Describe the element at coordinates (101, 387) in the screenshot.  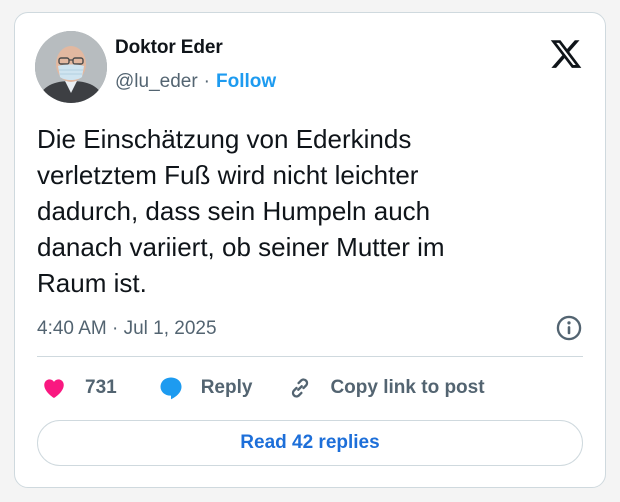
I see `like-count: 731` at that location.